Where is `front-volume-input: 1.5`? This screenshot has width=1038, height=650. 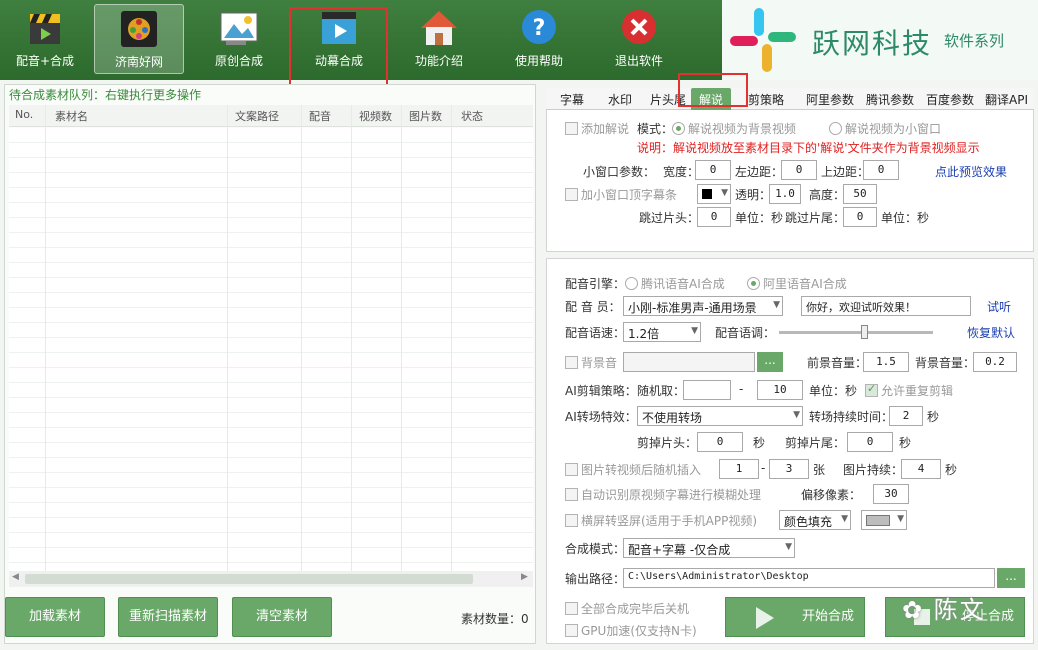 front-volume-input: 1.5 is located at coordinates (886, 362).